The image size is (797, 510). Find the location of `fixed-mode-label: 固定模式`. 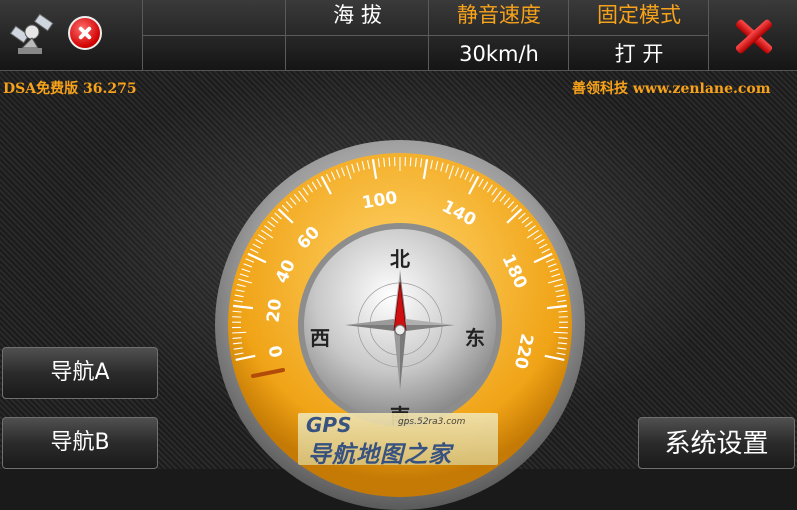

fixed-mode-label: 固定模式 is located at coordinates (639, 17).